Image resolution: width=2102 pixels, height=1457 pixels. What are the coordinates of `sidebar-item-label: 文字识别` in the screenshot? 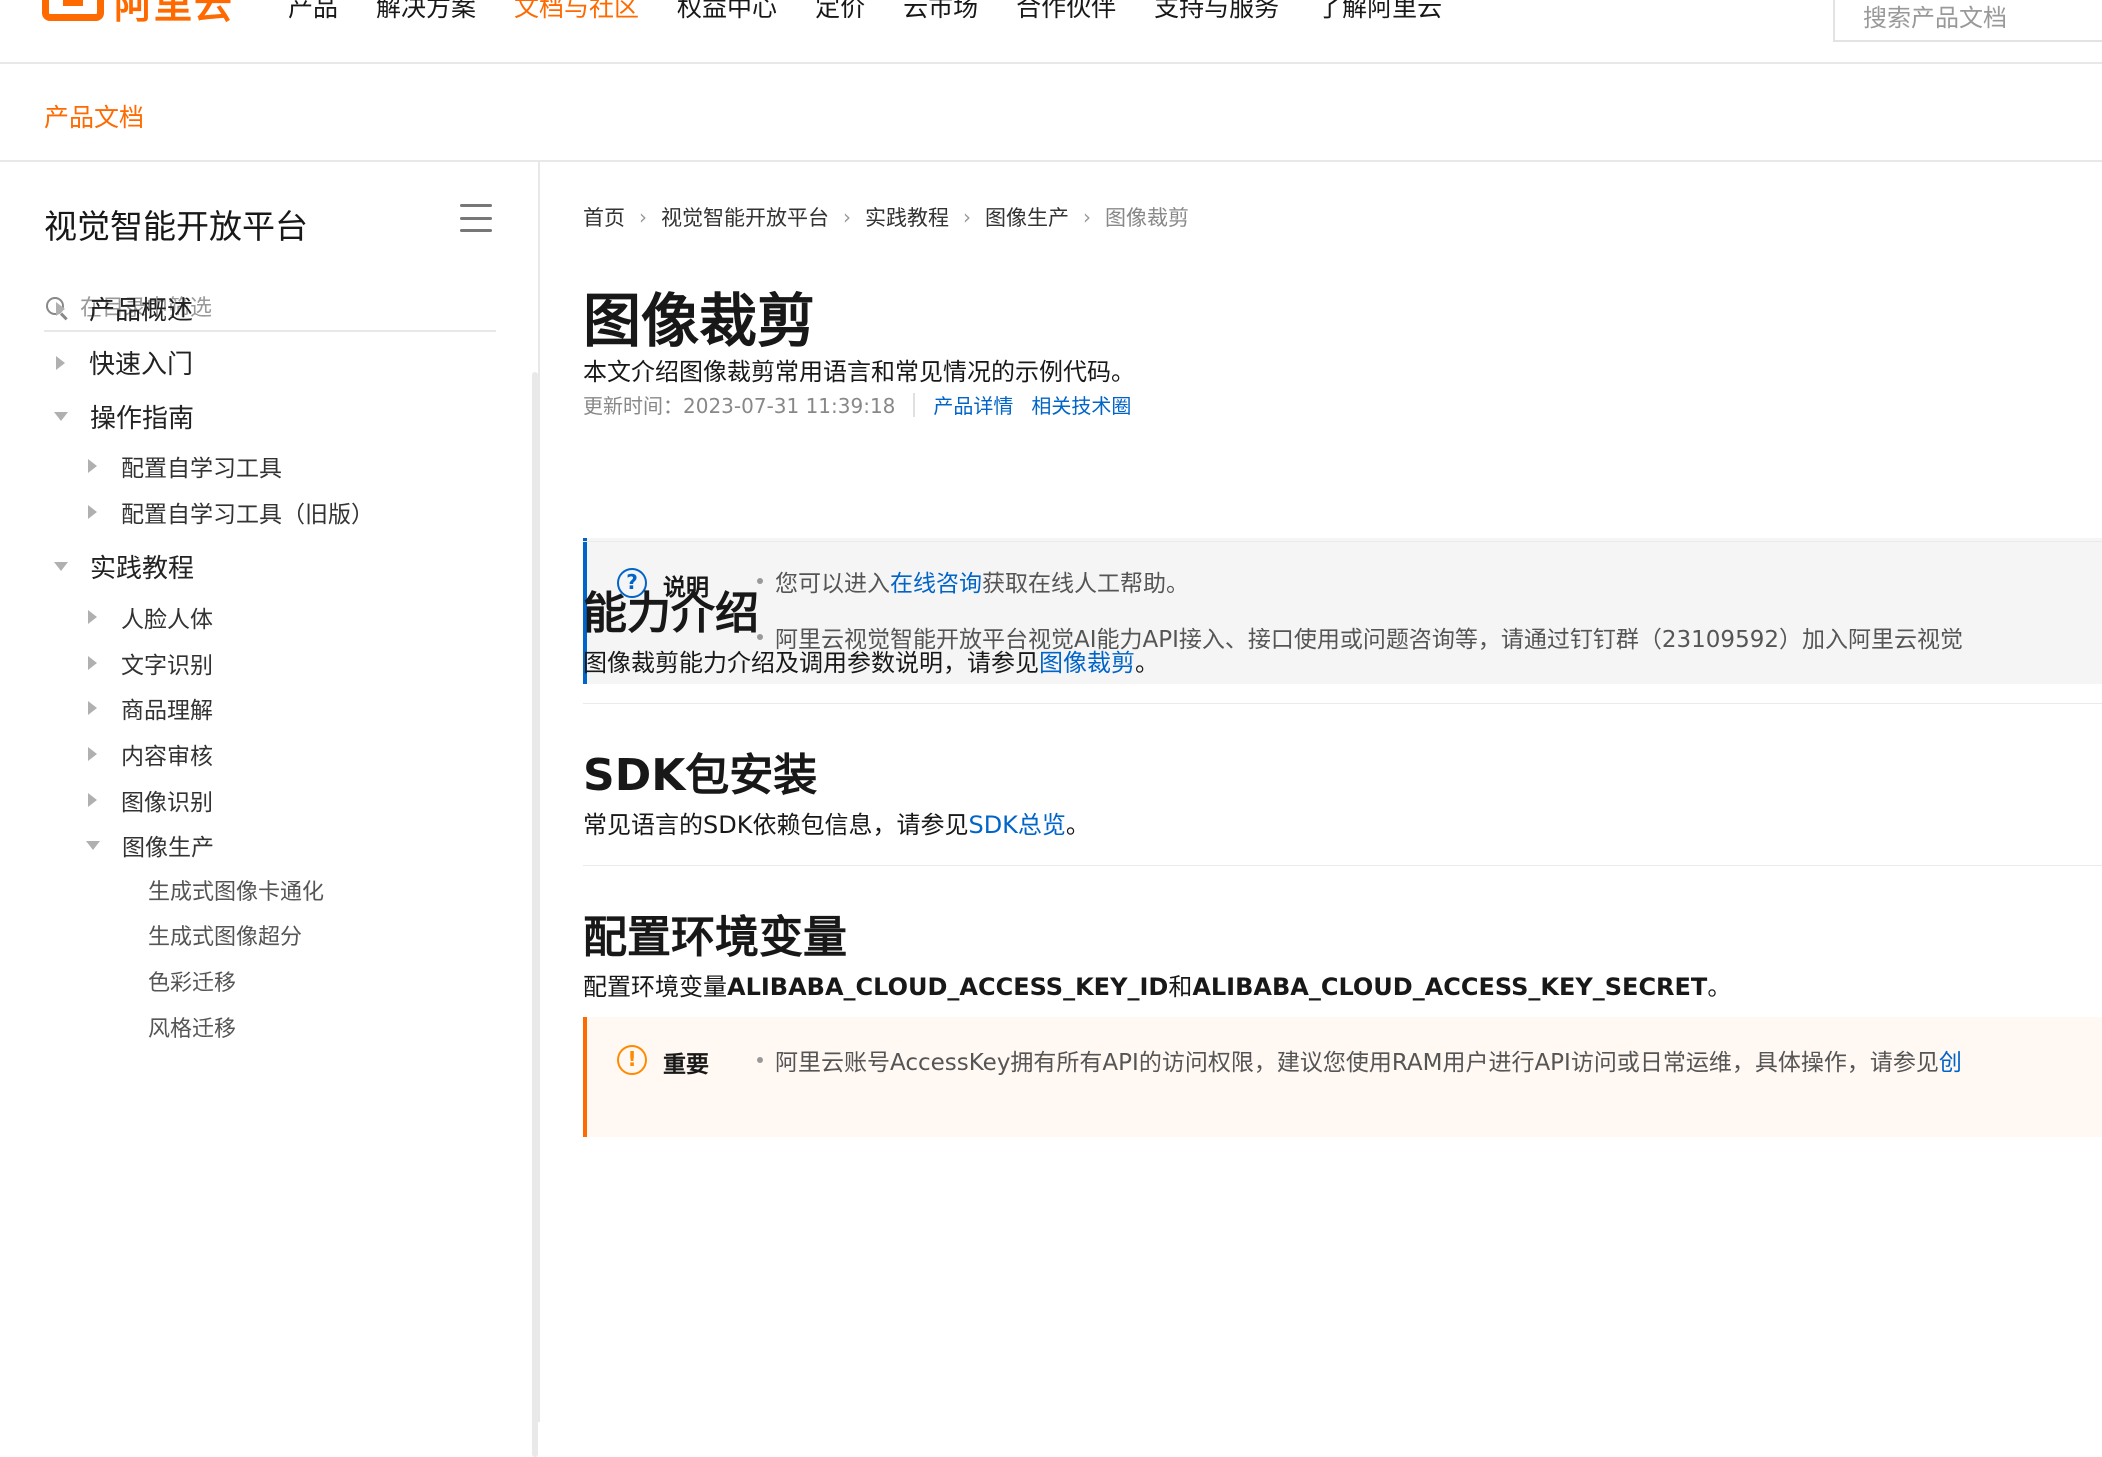 It's located at (167, 666).